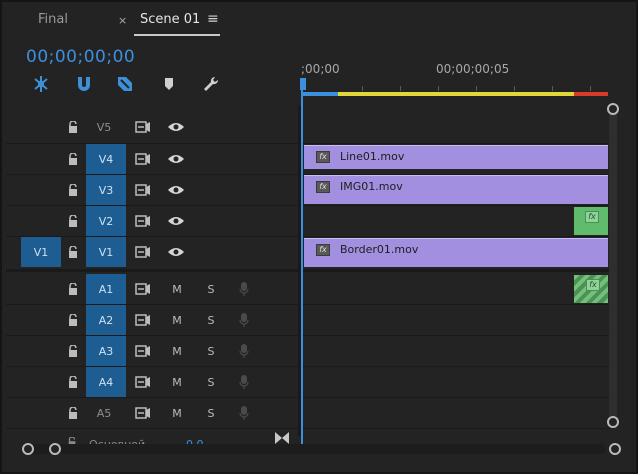  What do you see at coordinates (169, 84) in the screenshot?
I see `add-marker-icon` at bounding box center [169, 84].